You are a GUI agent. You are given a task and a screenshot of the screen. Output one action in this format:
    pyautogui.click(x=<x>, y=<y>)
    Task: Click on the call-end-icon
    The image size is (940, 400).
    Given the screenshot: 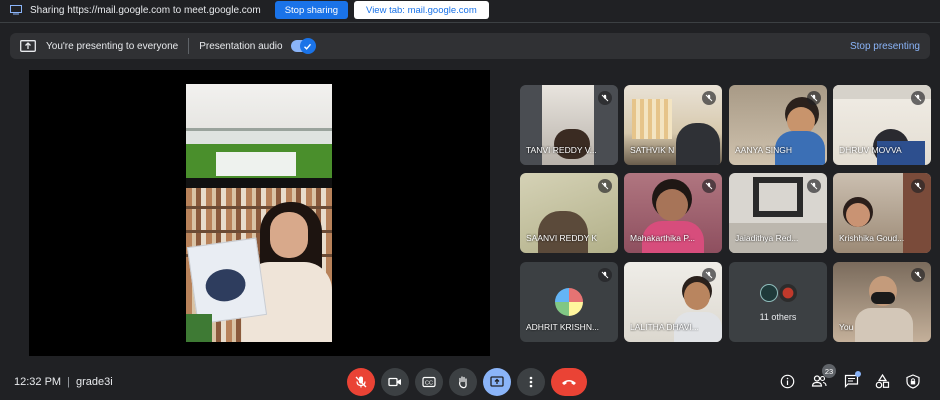 What is the action you would take?
    pyautogui.click(x=569, y=382)
    